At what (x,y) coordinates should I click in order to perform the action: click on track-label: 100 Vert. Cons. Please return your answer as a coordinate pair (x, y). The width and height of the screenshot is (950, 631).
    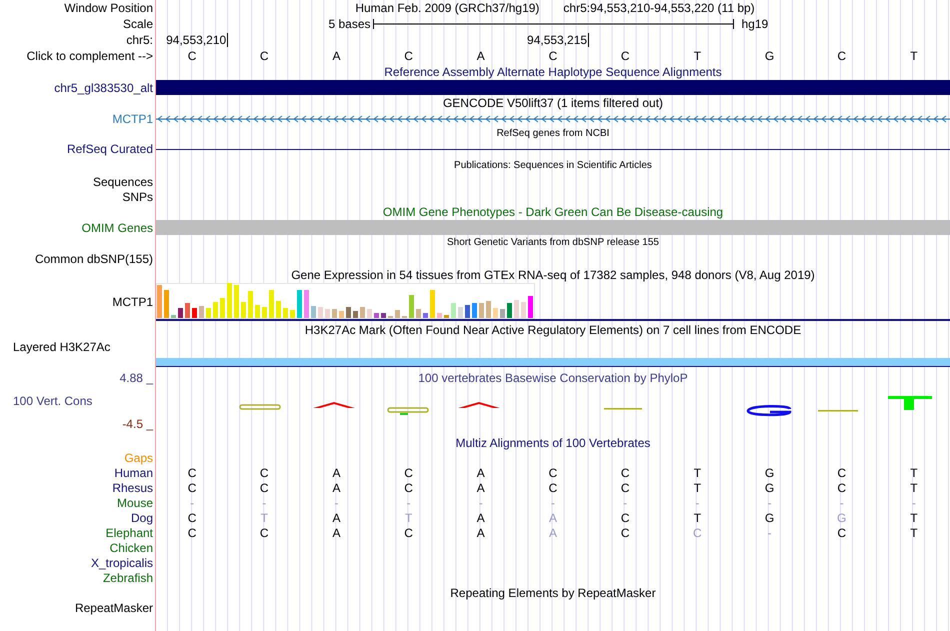
    Looking at the image, I should click on (52, 401).